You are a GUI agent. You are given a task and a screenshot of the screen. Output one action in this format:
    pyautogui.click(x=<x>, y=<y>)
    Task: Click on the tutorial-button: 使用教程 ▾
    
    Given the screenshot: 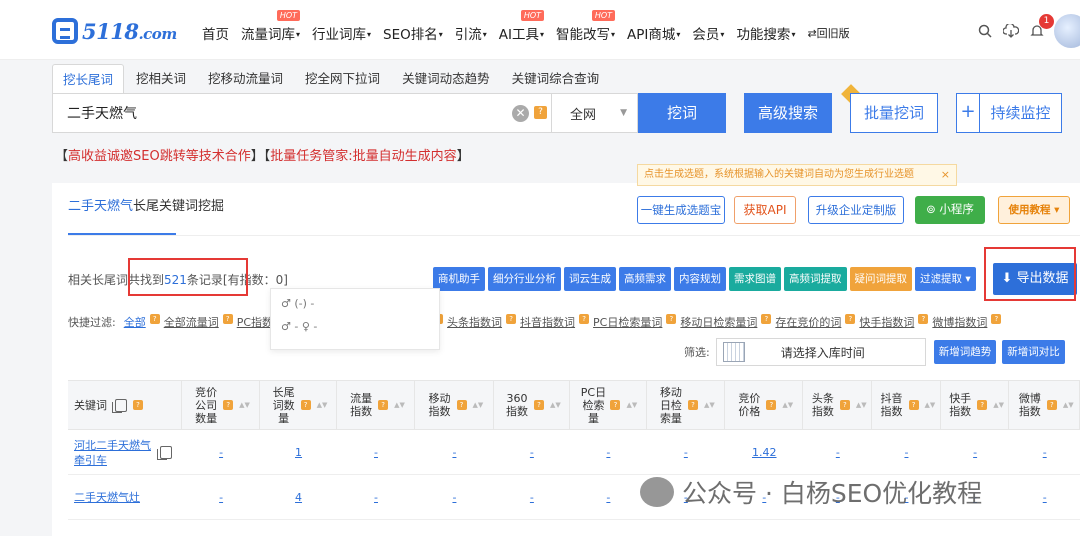 What is the action you would take?
    pyautogui.click(x=1034, y=210)
    